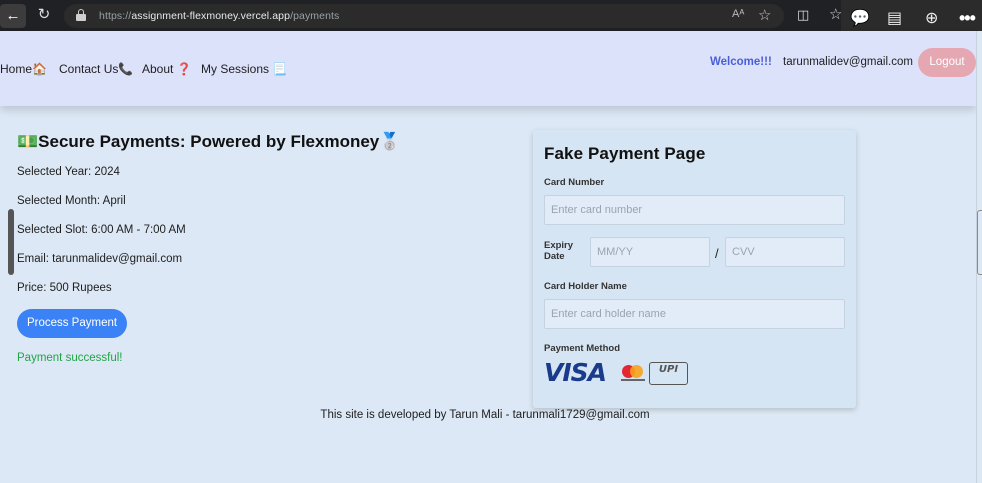 This screenshot has width=982, height=483. I want to click on selected-year: Selected Year: 2024, so click(68, 172).